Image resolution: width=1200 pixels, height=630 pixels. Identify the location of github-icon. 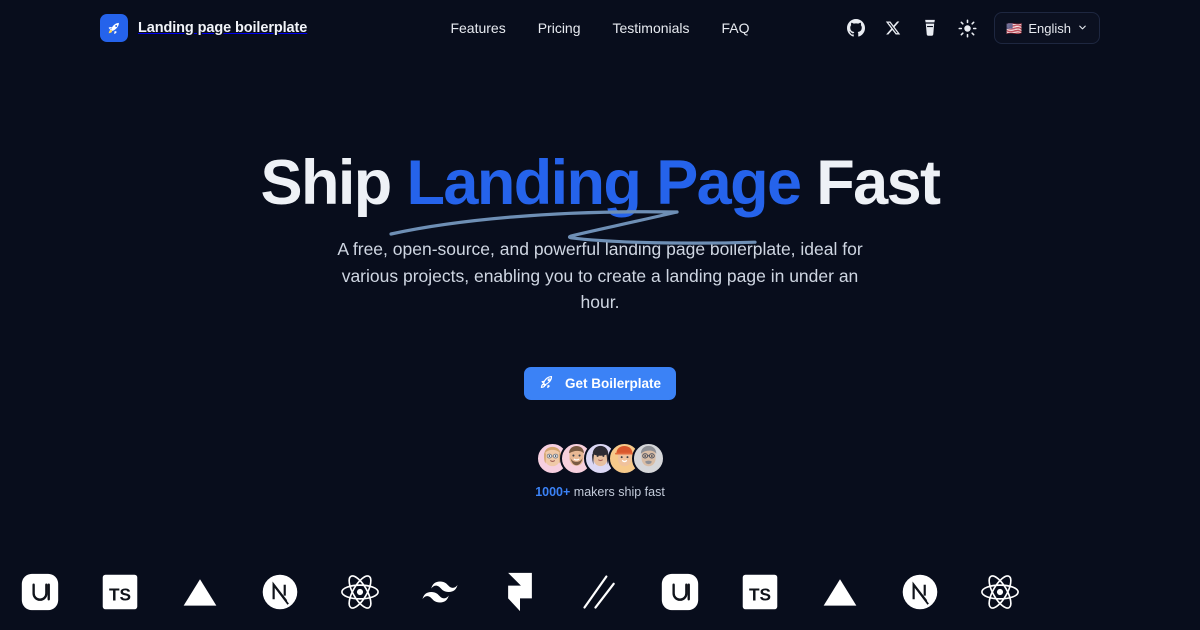
(856, 28).